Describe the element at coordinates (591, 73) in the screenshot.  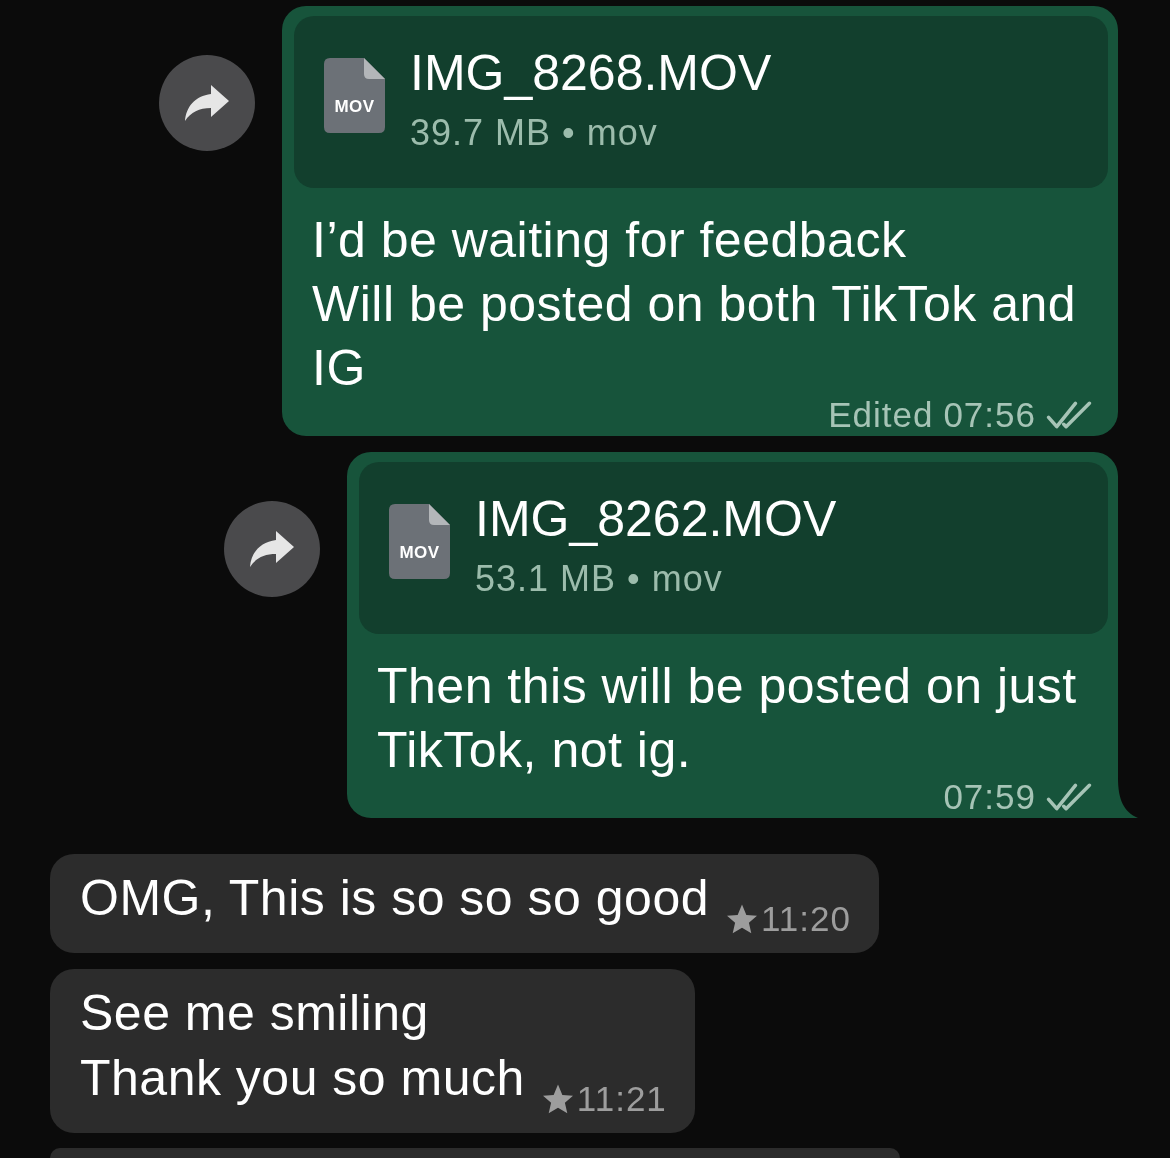
I see `file-name: IMG_8268.MOV` at that location.